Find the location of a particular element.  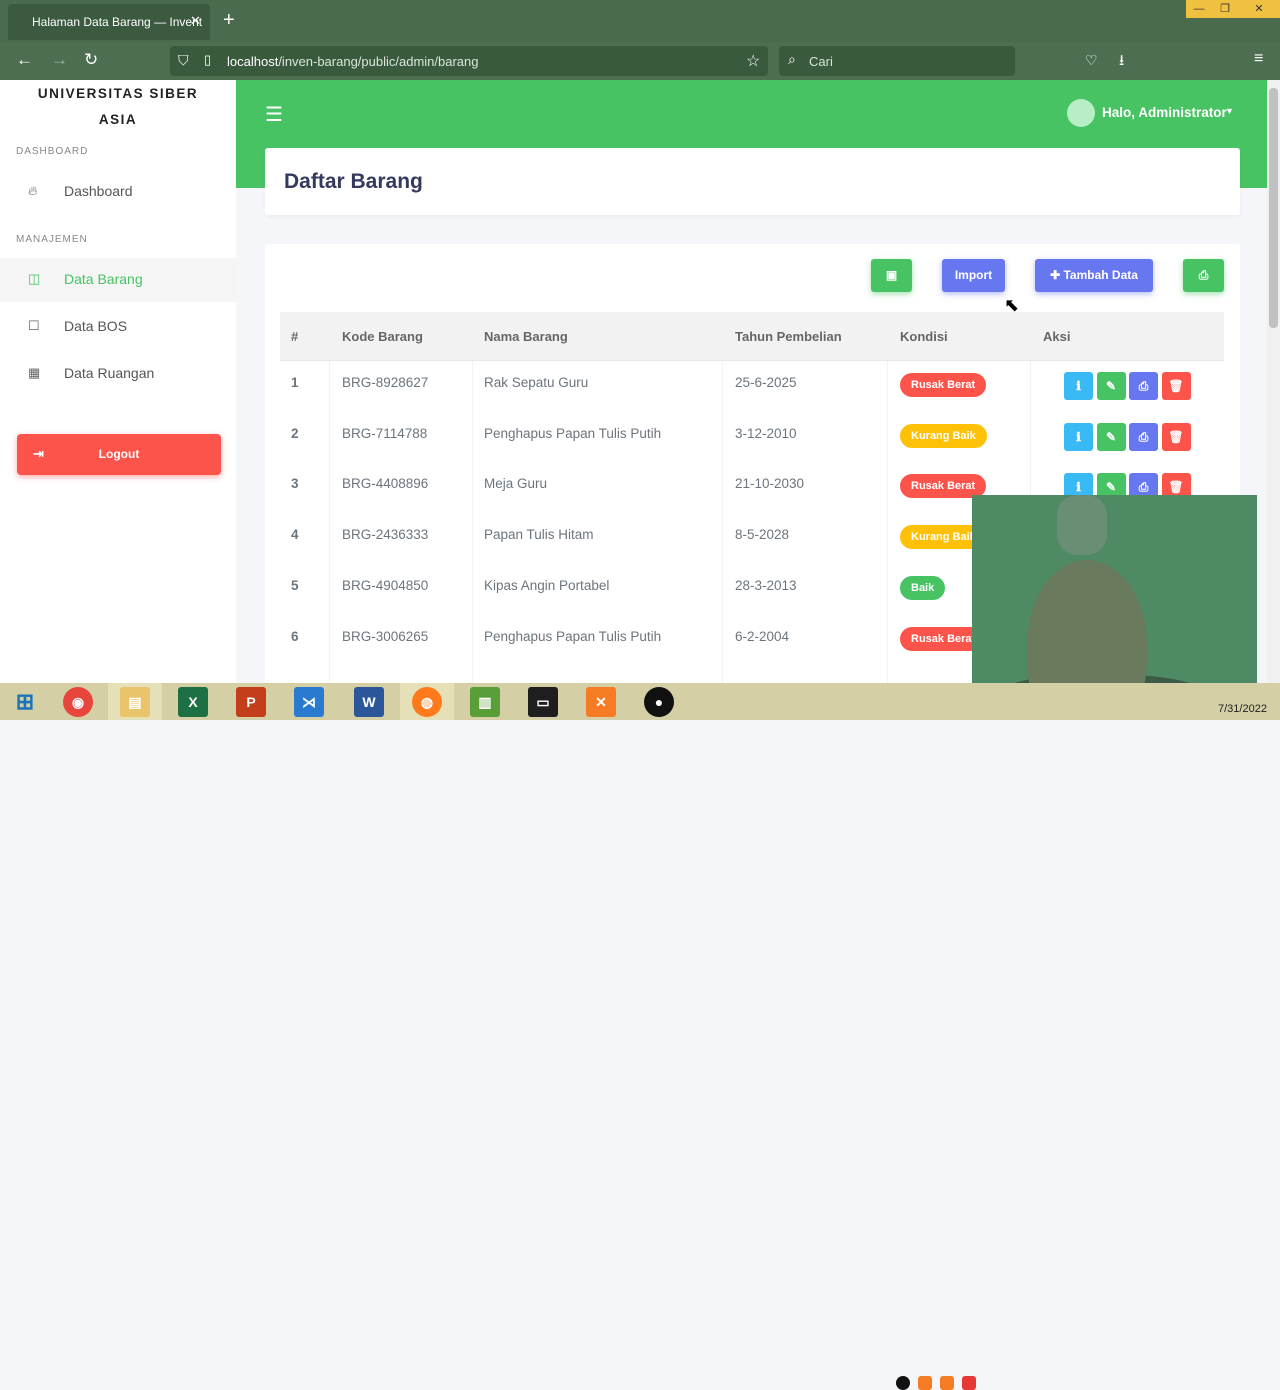

scrollbar-thumb is located at coordinates (1273, 208).